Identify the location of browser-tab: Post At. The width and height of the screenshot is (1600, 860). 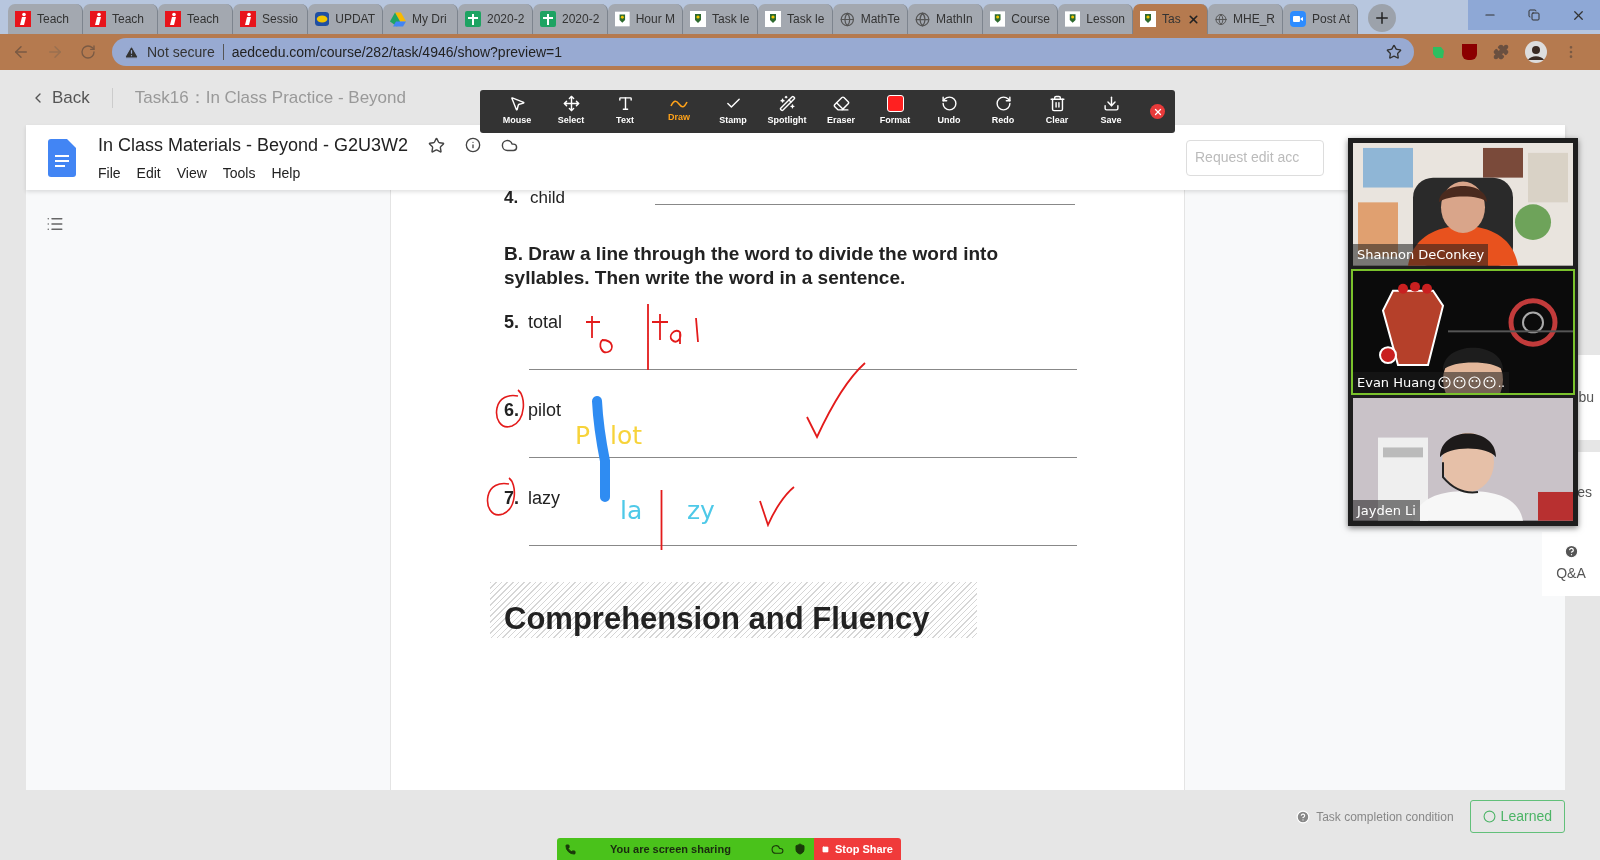
(1320, 19).